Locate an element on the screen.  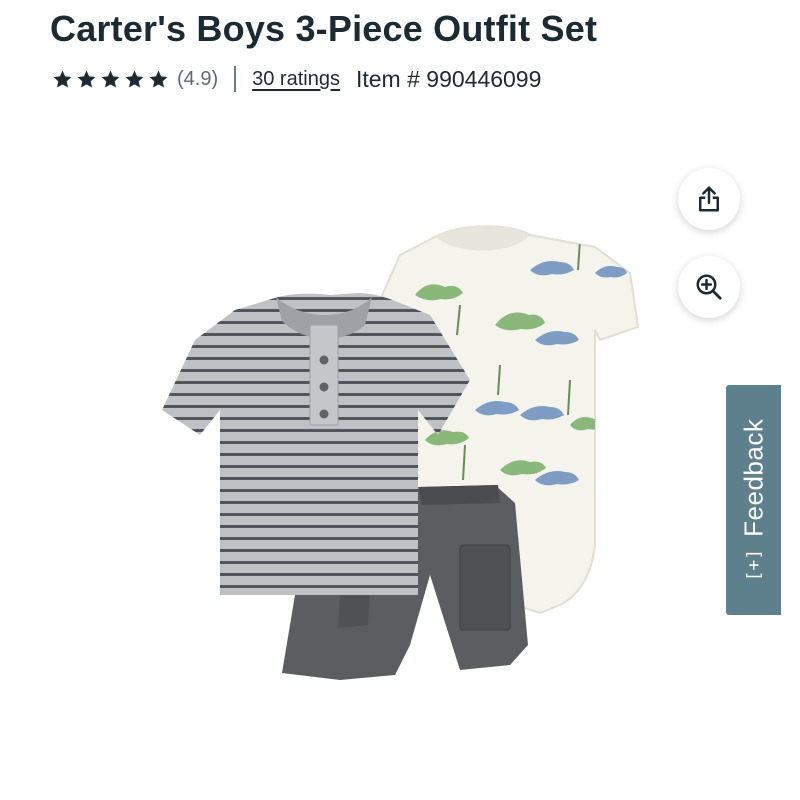
share-icon is located at coordinates (709, 199).